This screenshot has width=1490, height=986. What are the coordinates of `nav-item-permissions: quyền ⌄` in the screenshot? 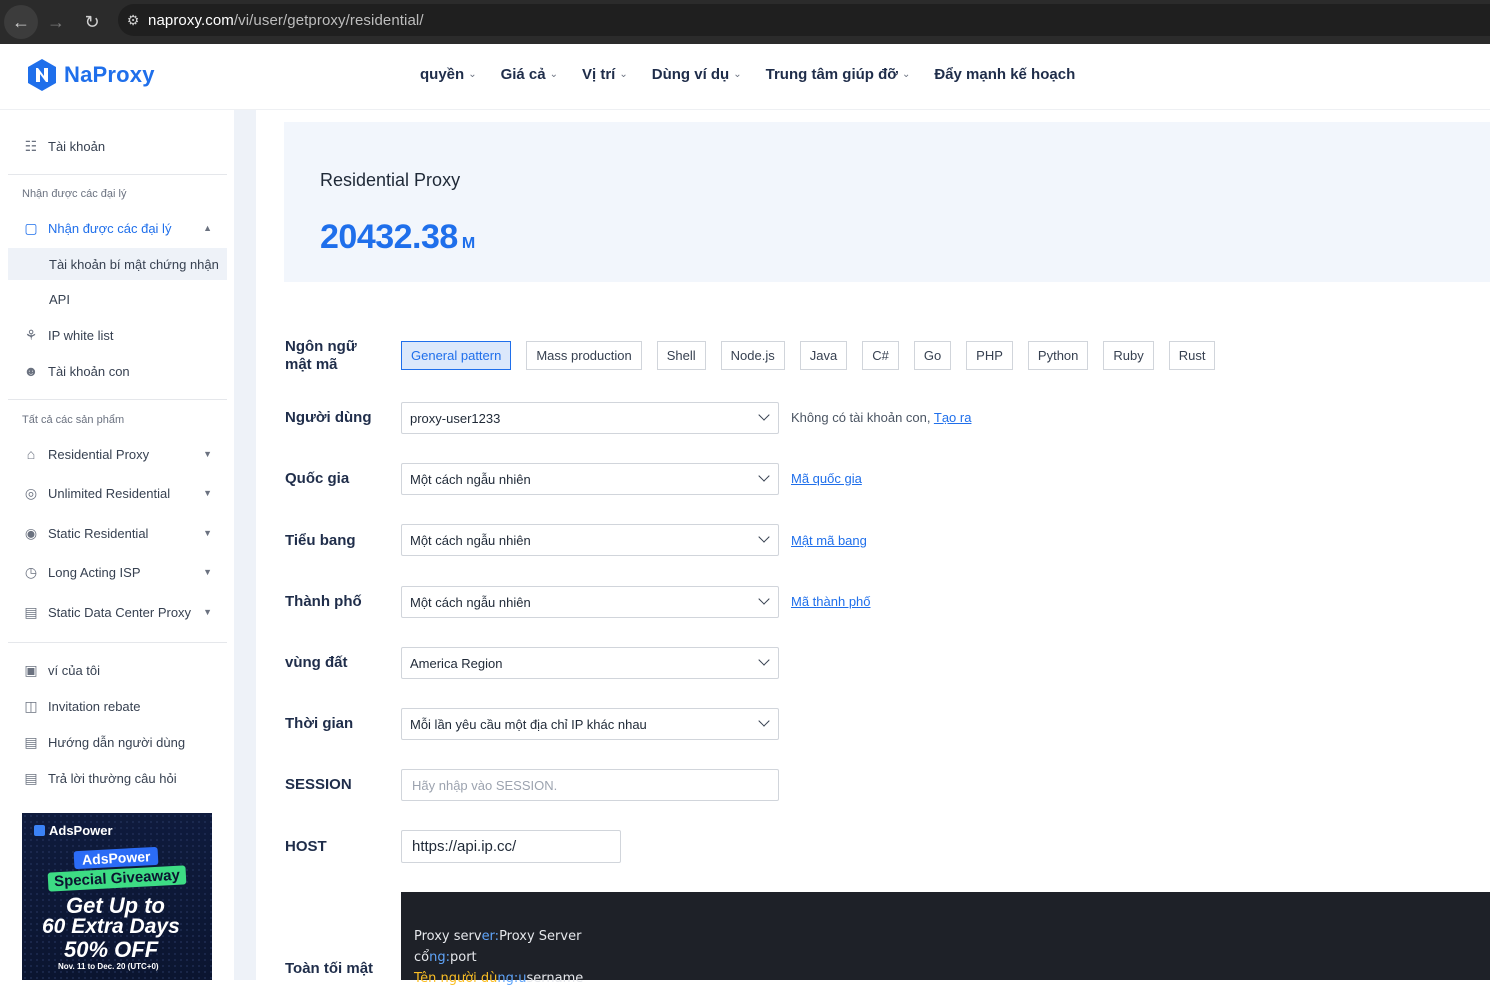 It's located at (448, 74).